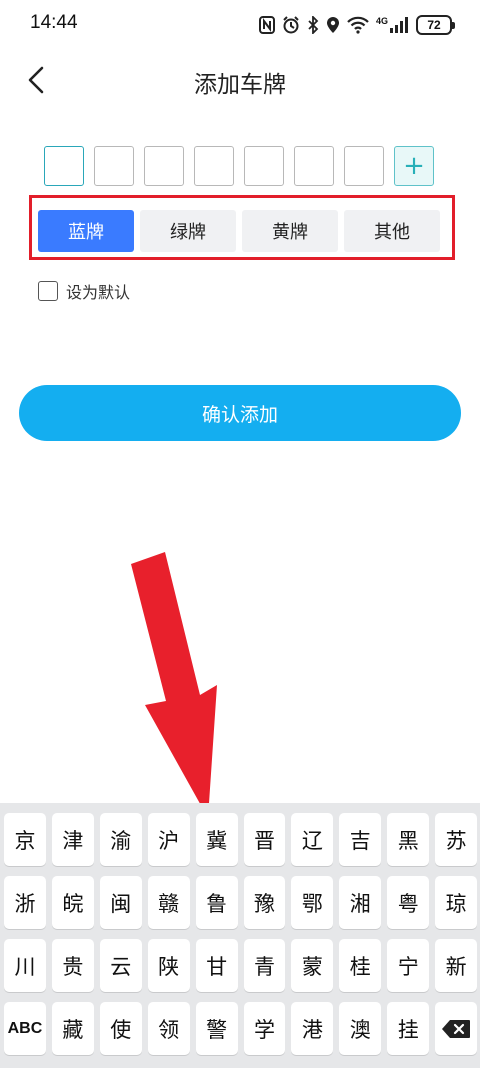  I want to click on plate-type-other: 其他, so click(392, 231).